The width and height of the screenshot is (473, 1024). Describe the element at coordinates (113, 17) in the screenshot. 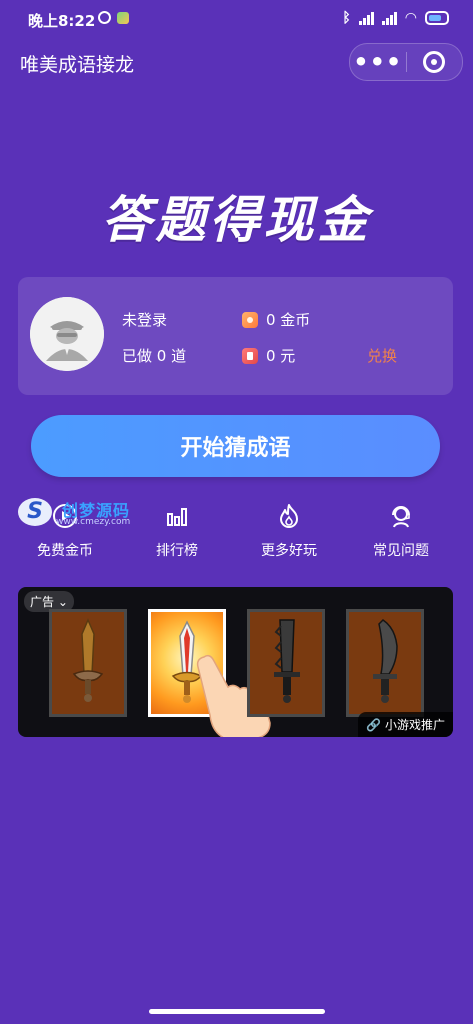

I see `status-left-icons` at that location.